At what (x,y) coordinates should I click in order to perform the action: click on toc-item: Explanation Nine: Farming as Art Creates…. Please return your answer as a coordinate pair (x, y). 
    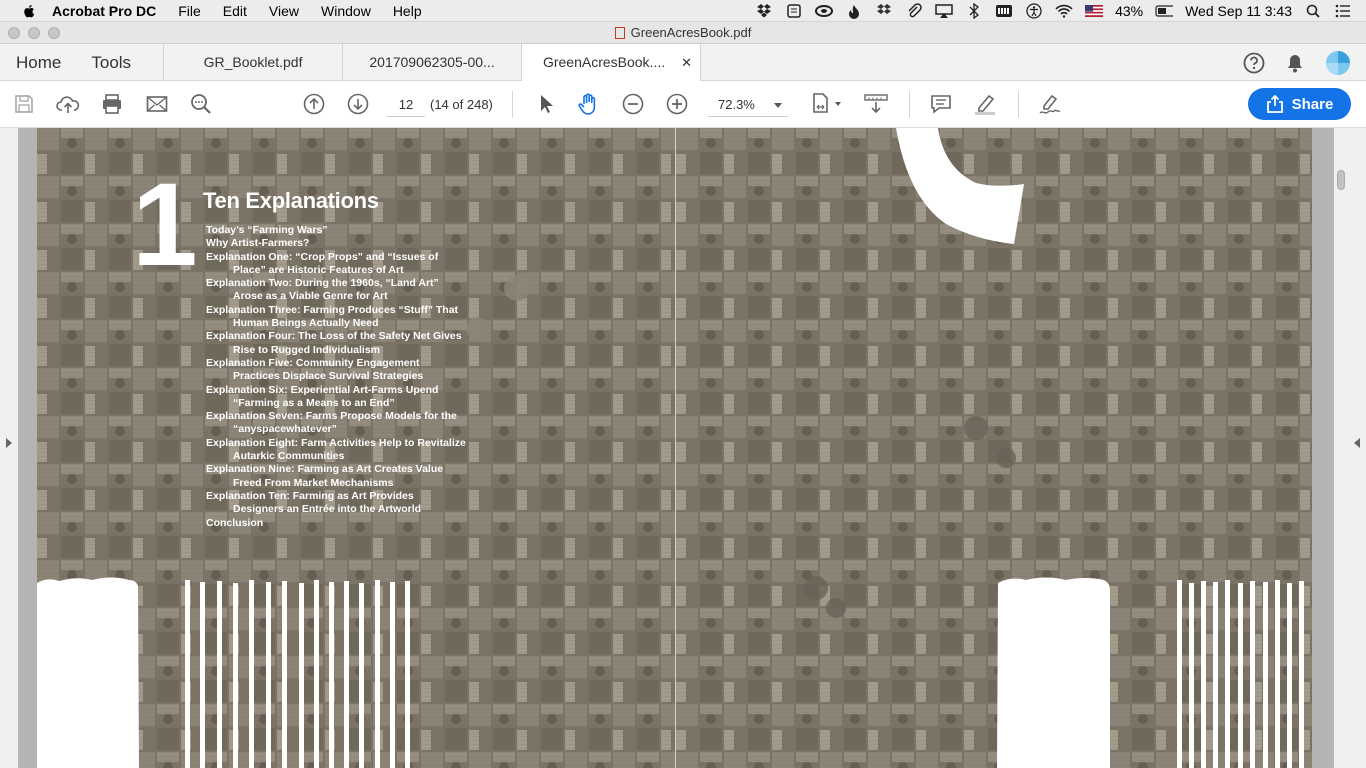
    Looking at the image, I should click on (336, 476).